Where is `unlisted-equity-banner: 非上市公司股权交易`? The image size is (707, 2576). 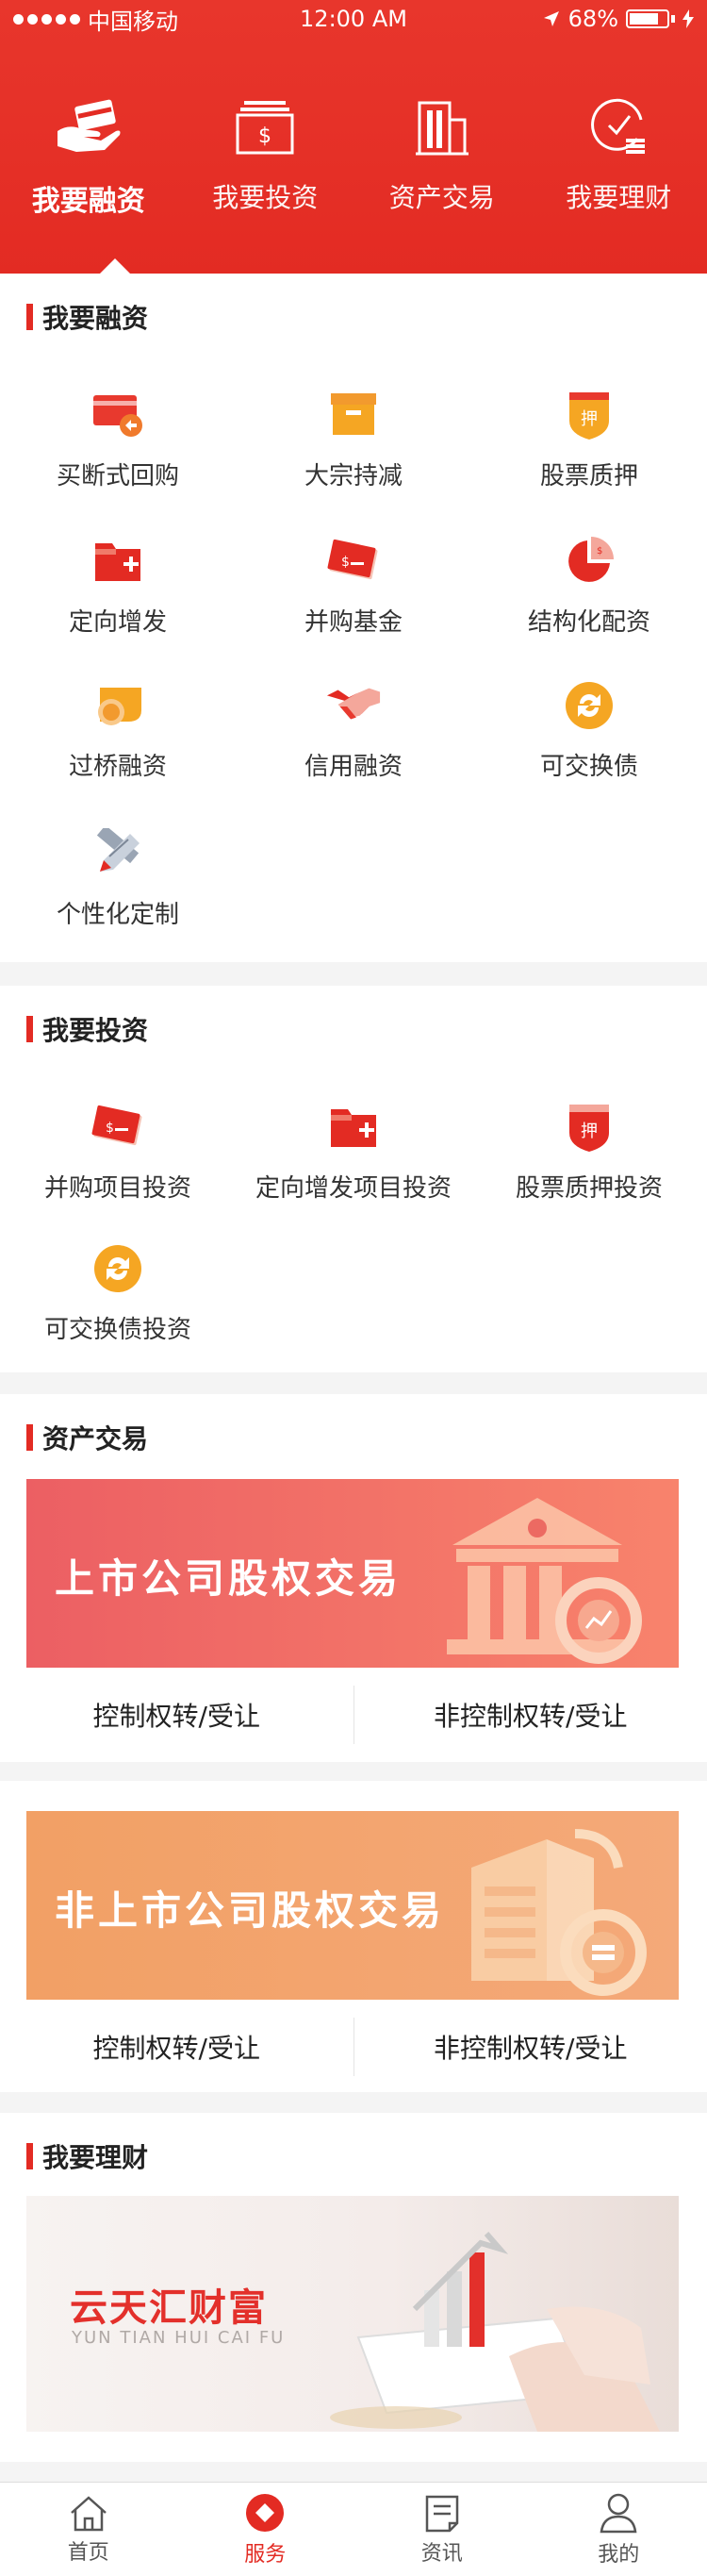
unlisted-equity-banner: 非上市公司股权交易 is located at coordinates (352, 1905).